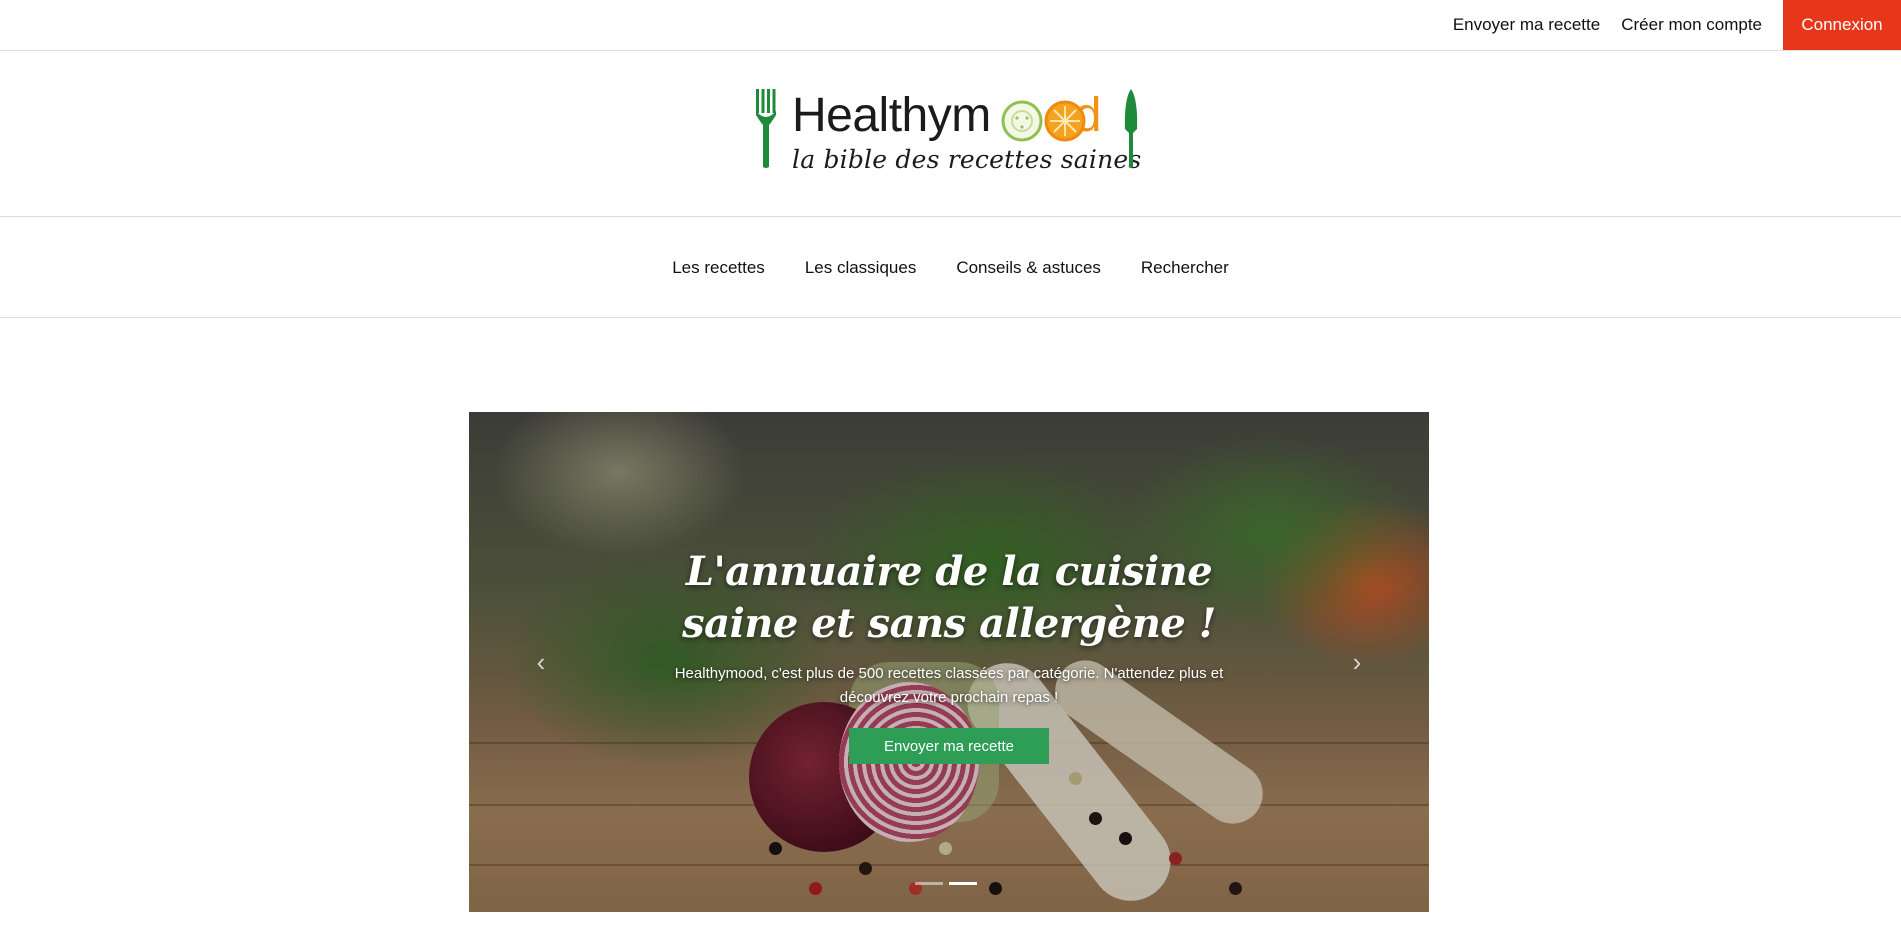 This screenshot has height=932, width=1901. Describe the element at coordinates (1022, 121) in the screenshot. I see `cucumber-slice-icon` at that location.